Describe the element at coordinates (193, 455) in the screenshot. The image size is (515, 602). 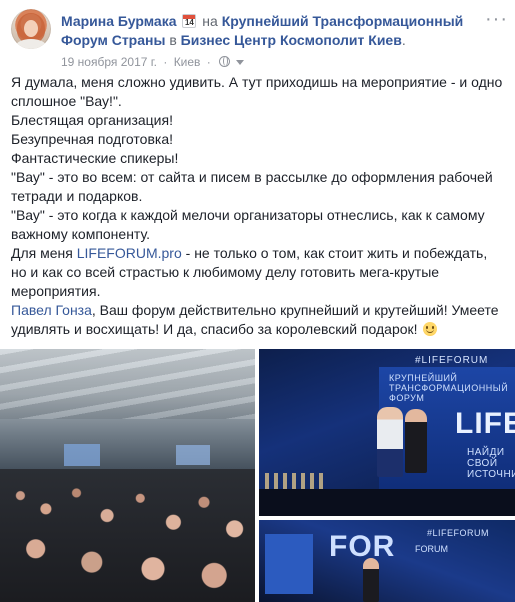
I see `photo-screen-right` at that location.